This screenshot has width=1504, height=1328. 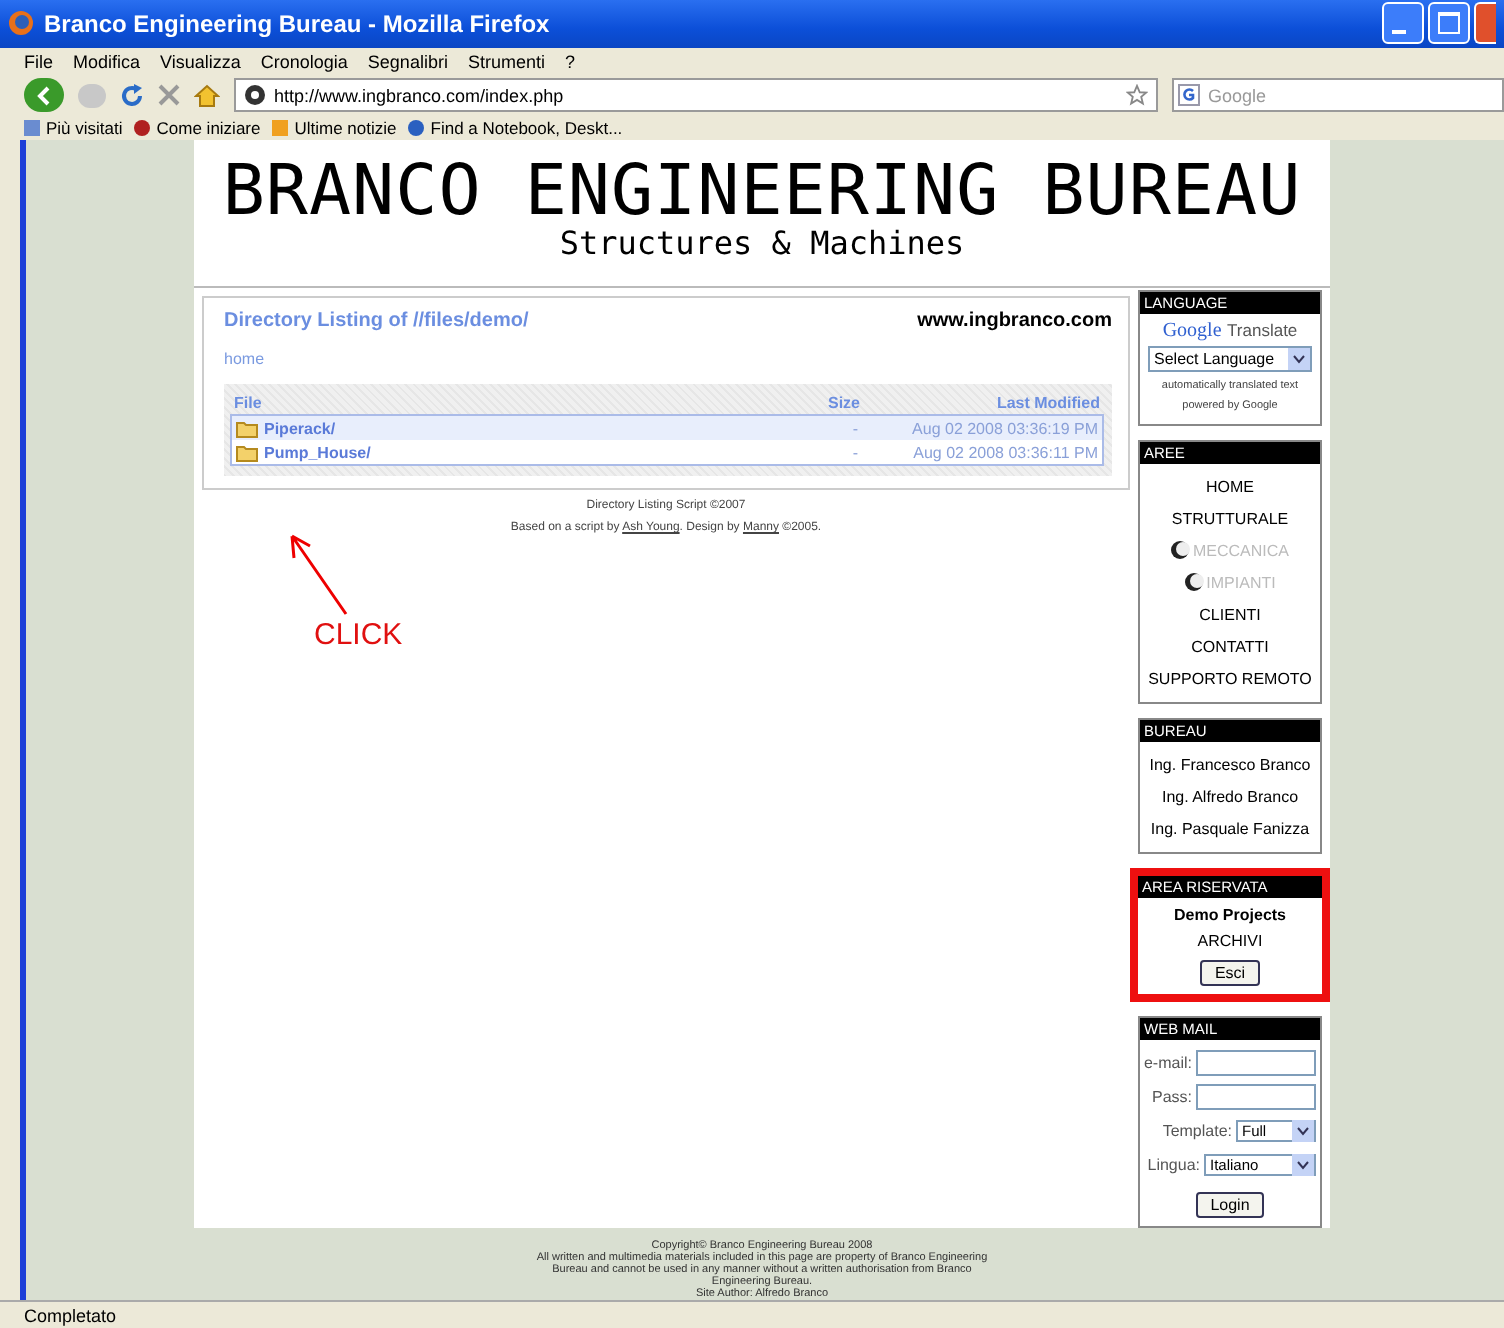 I want to click on nav-link: HOME, so click(x=1230, y=486).